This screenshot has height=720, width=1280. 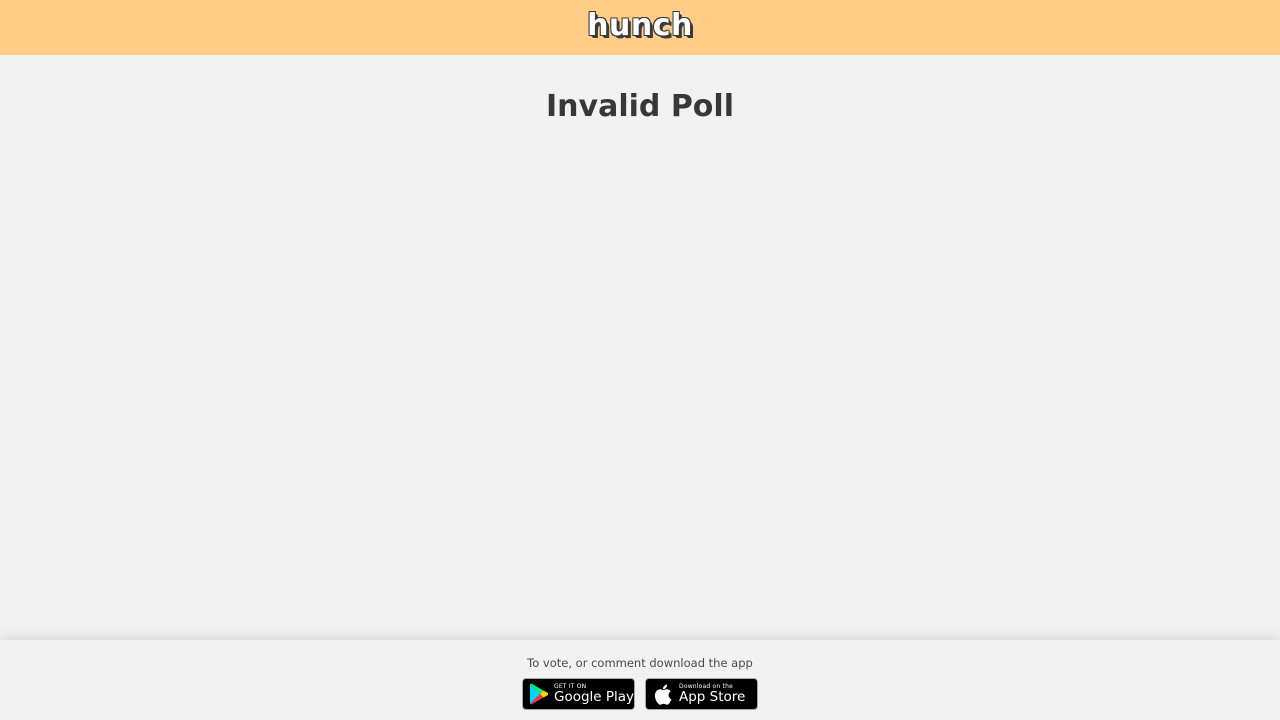 I want to click on download-prompt: To vote, or comment download the app, so click(x=640, y=663).